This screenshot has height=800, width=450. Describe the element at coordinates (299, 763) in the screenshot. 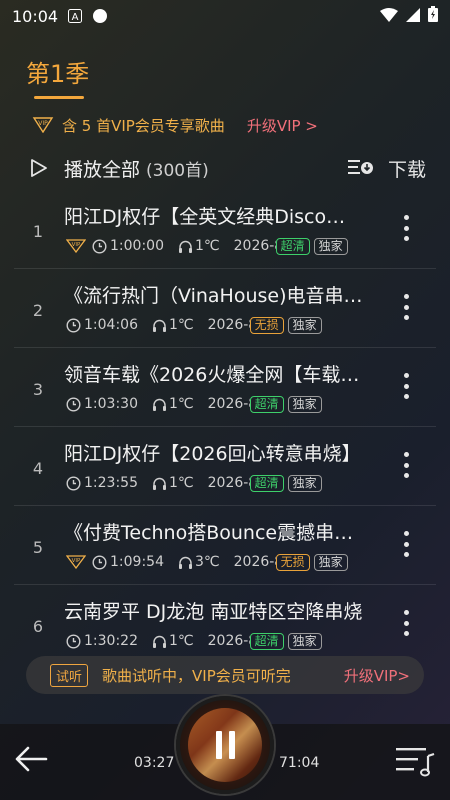

I see `total-time: 71:04` at that location.